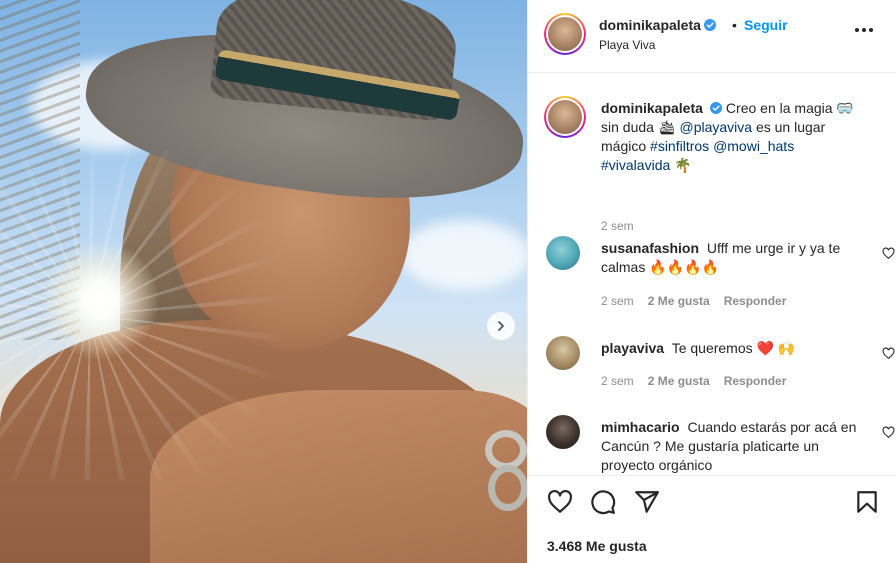  I want to click on bookmark-icon, so click(867, 502).